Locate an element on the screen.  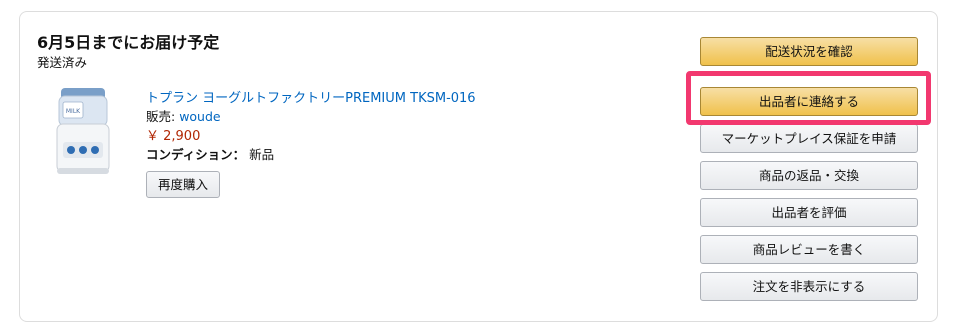
marketplace-guarantee-button: マーケットプレイス保証を申請 is located at coordinates (809, 138).